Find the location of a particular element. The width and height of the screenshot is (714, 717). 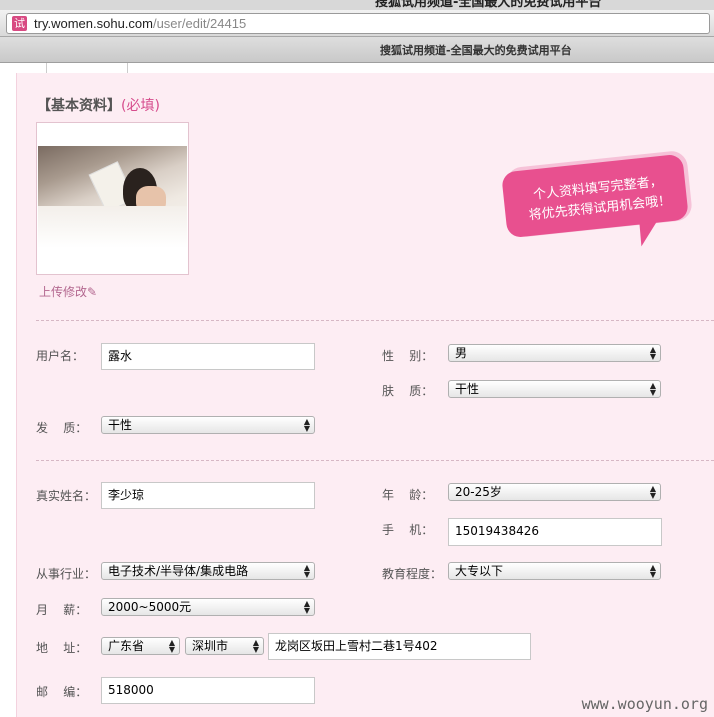

upload-avatar-link: 上传修改✎ is located at coordinates (68, 291).